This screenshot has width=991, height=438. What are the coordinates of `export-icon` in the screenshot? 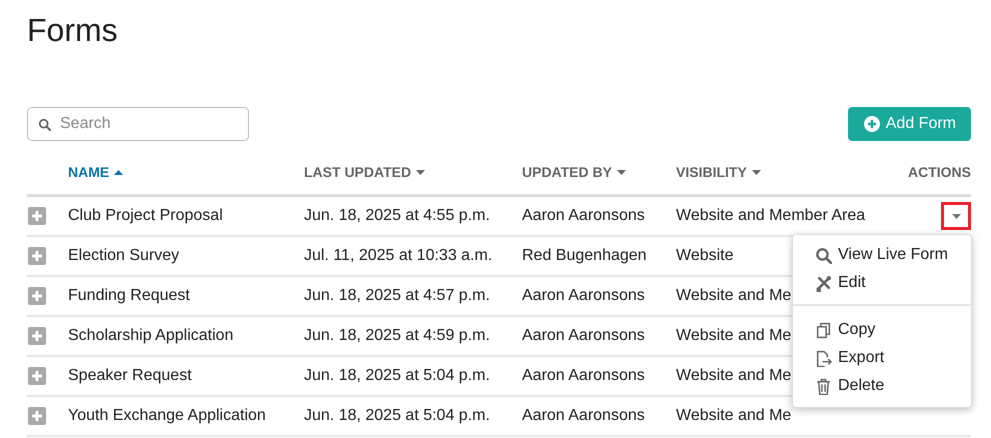 It's located at (823, 358).